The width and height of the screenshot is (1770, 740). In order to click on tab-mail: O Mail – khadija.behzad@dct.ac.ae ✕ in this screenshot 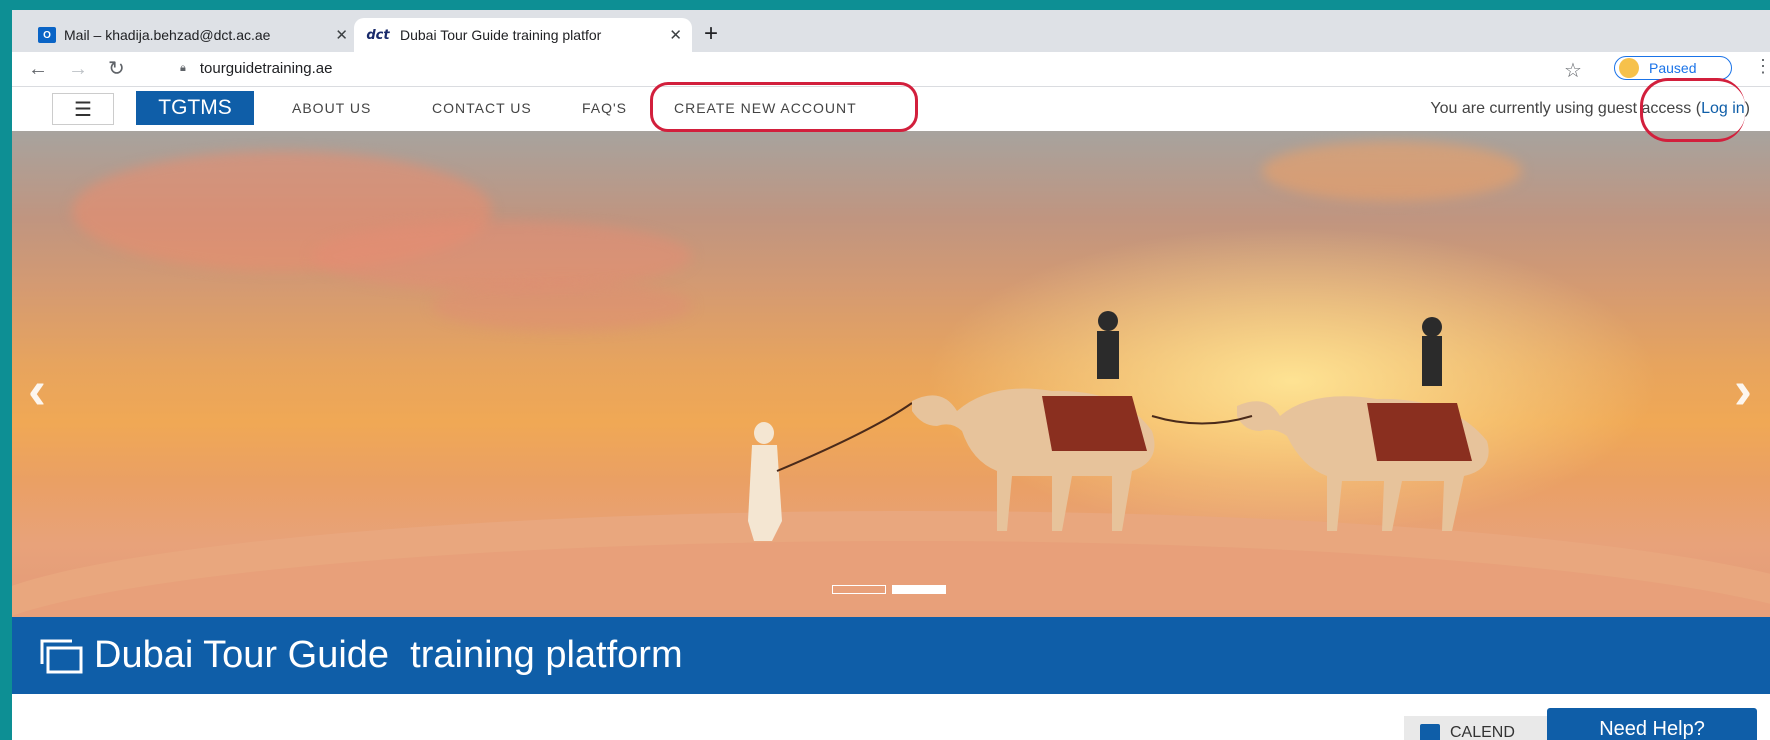, I will do `click(193, 35)`.